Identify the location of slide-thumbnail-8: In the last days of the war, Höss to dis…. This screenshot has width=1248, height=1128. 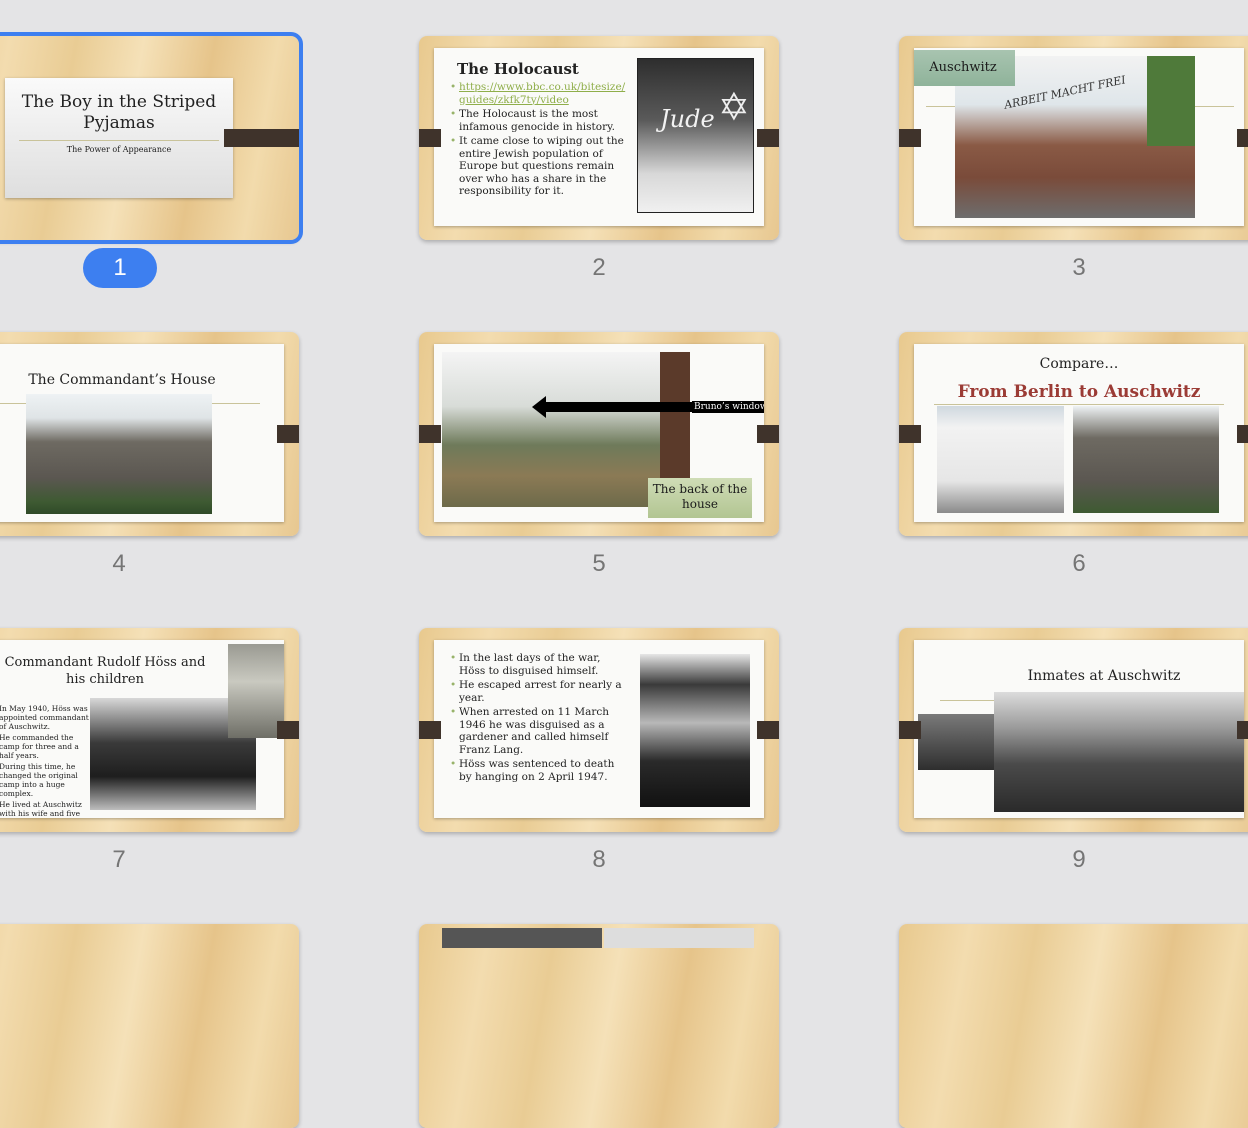
(599, 730).